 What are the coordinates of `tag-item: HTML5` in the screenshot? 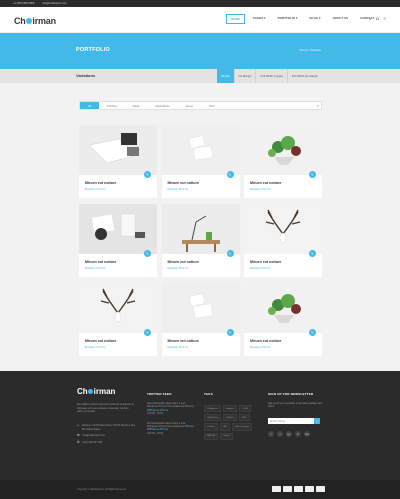 It's located at (230, 418).